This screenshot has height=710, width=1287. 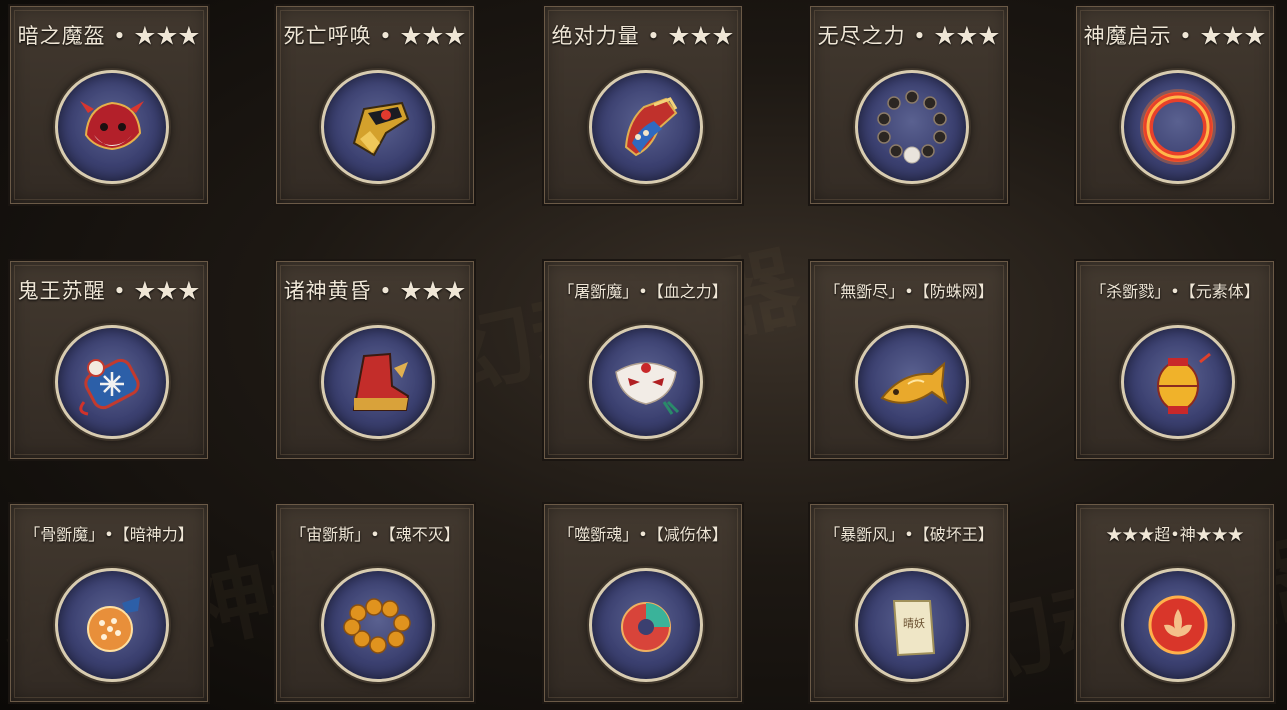 I want to click on artifact-title: 无尽之力 • ★★★, so click(x=909, y=36).